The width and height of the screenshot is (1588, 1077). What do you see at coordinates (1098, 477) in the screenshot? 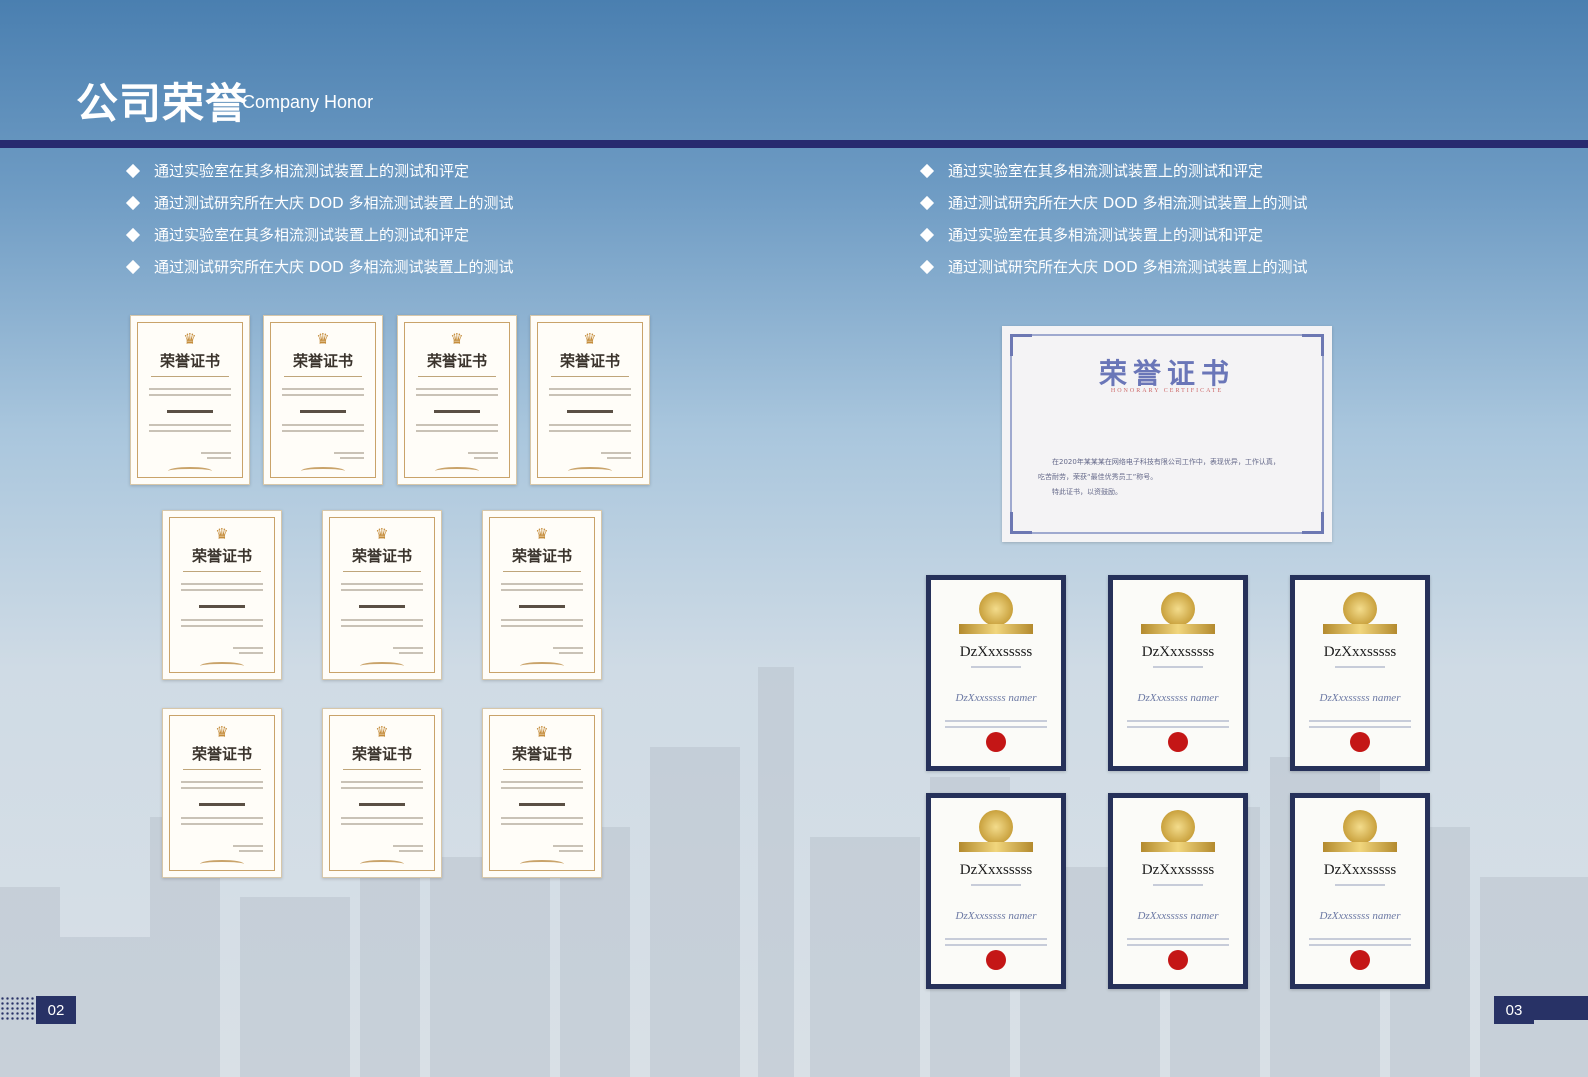
I see `certificate-body-line: 吃苦耐劳，荣获“最佳优秀员工”称号。` at bounding box center [1098, 477].